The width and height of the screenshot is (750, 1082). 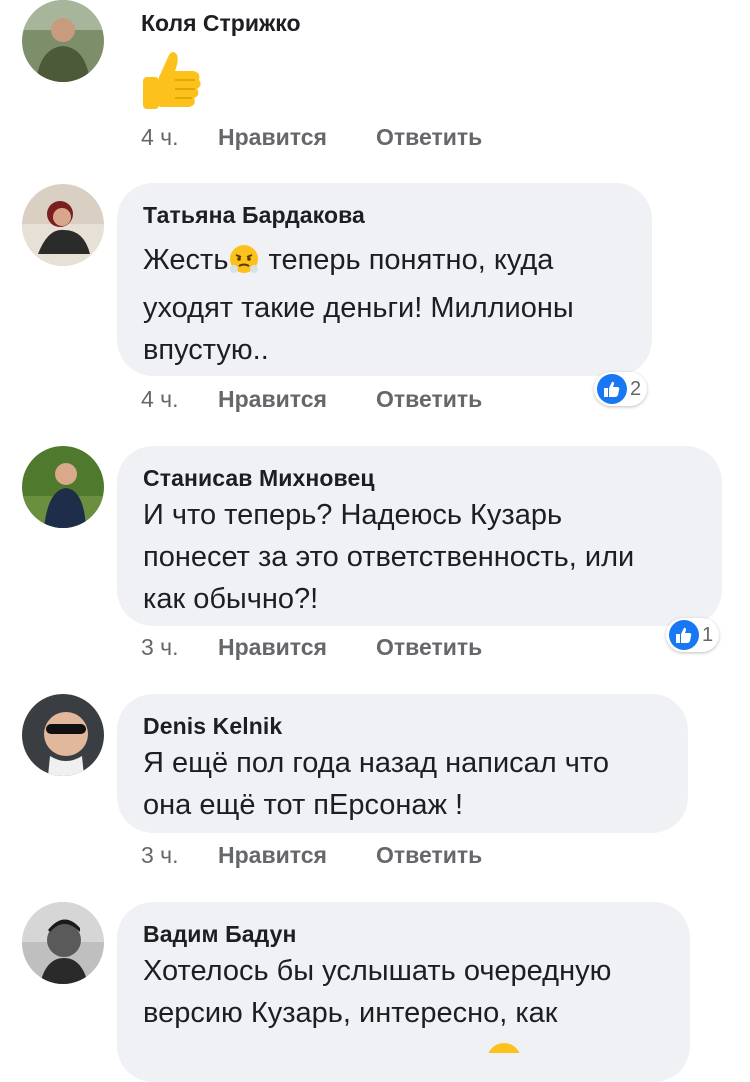 What do you see at coordinates (173, 83) in the screenshot?
I see `thumbs-up-icon` at bounding box center [173, 83].